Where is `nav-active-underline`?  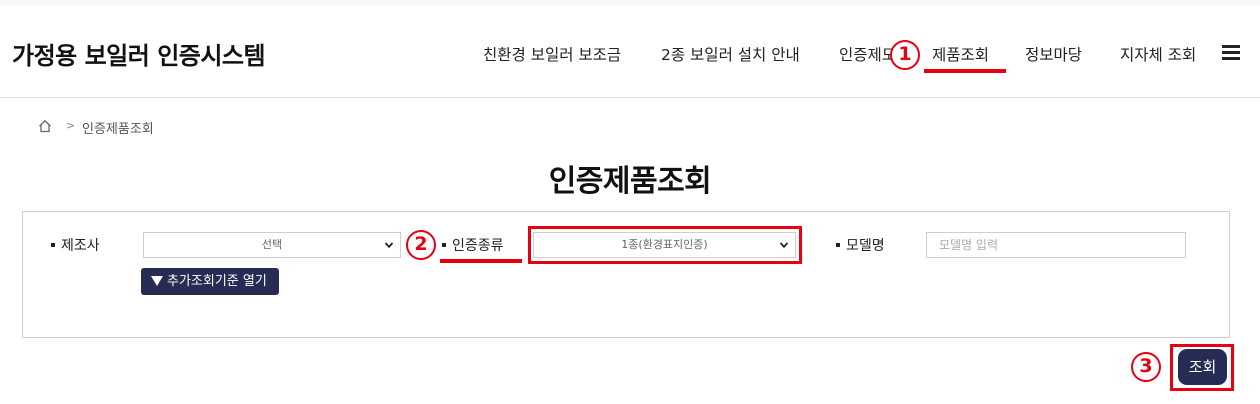
nav-active-underline is located at coordinates (965, 71).